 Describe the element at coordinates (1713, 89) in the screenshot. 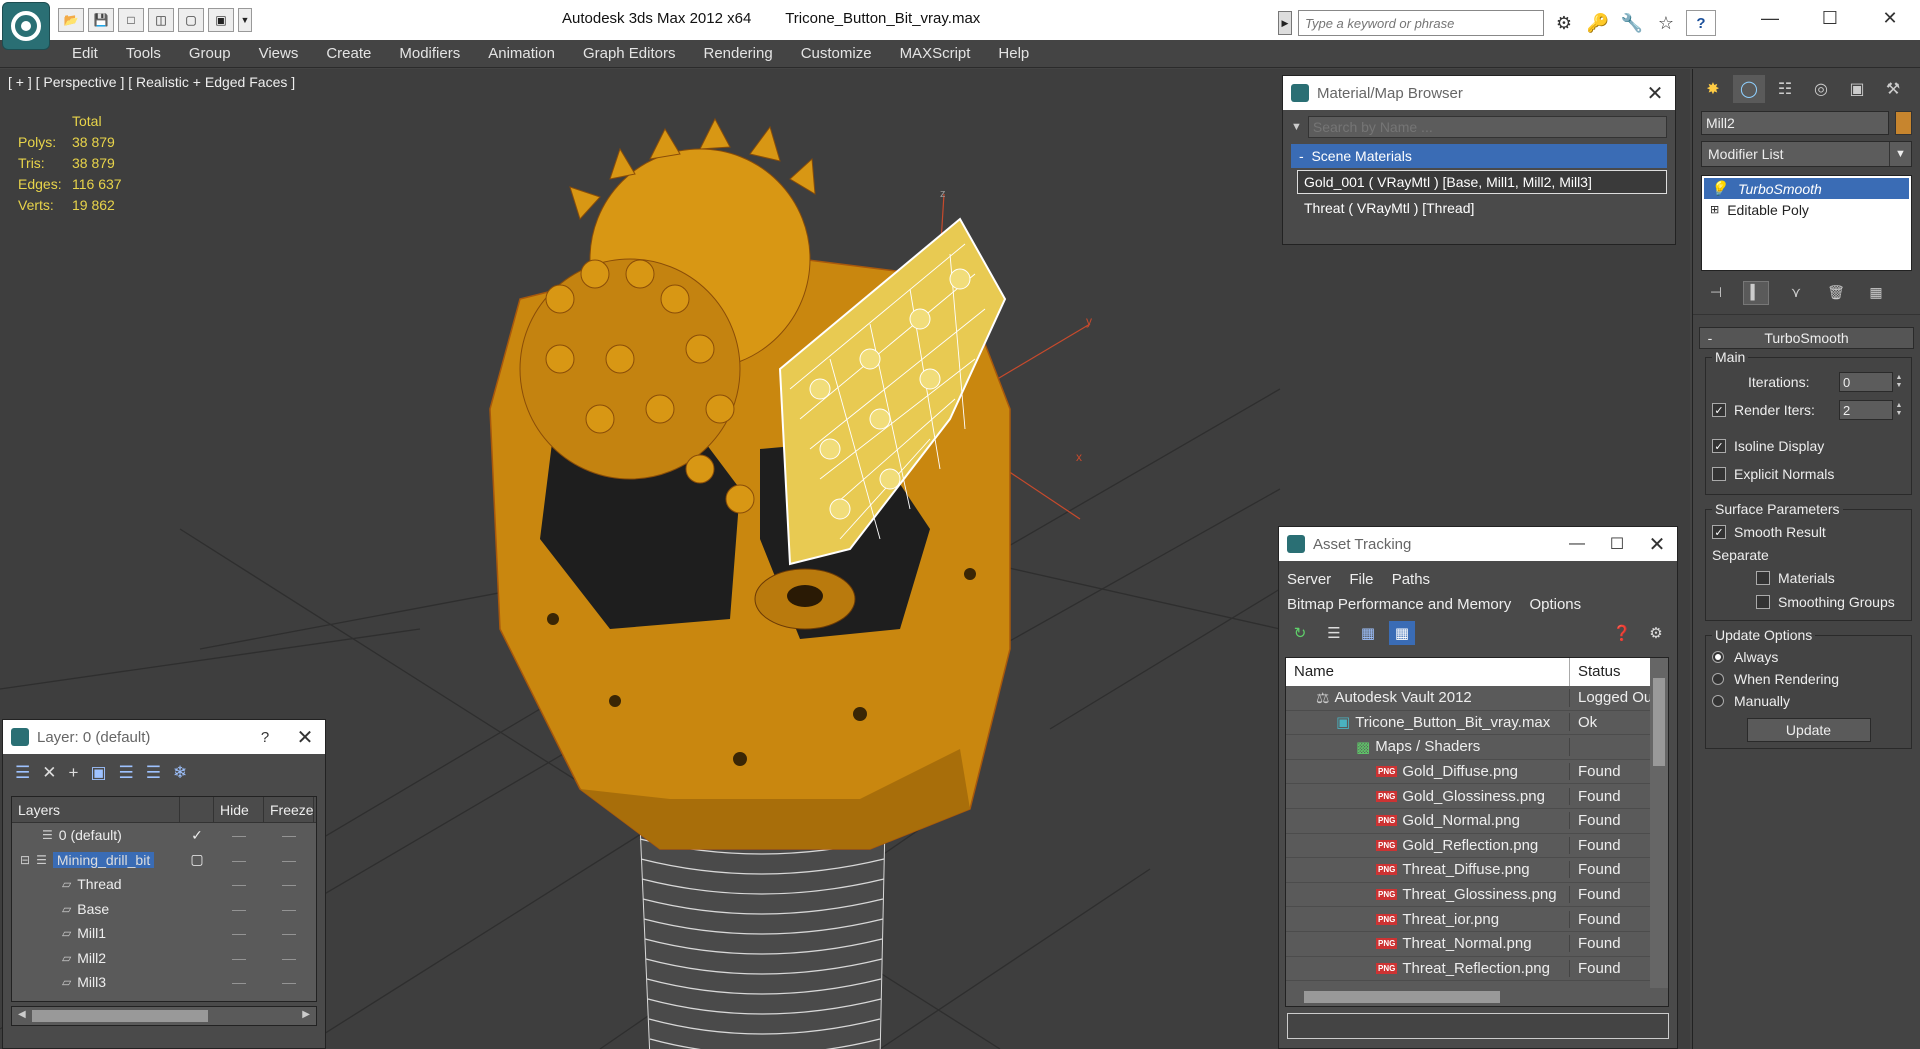

I see `create-tab-icon: ✸` at that location.